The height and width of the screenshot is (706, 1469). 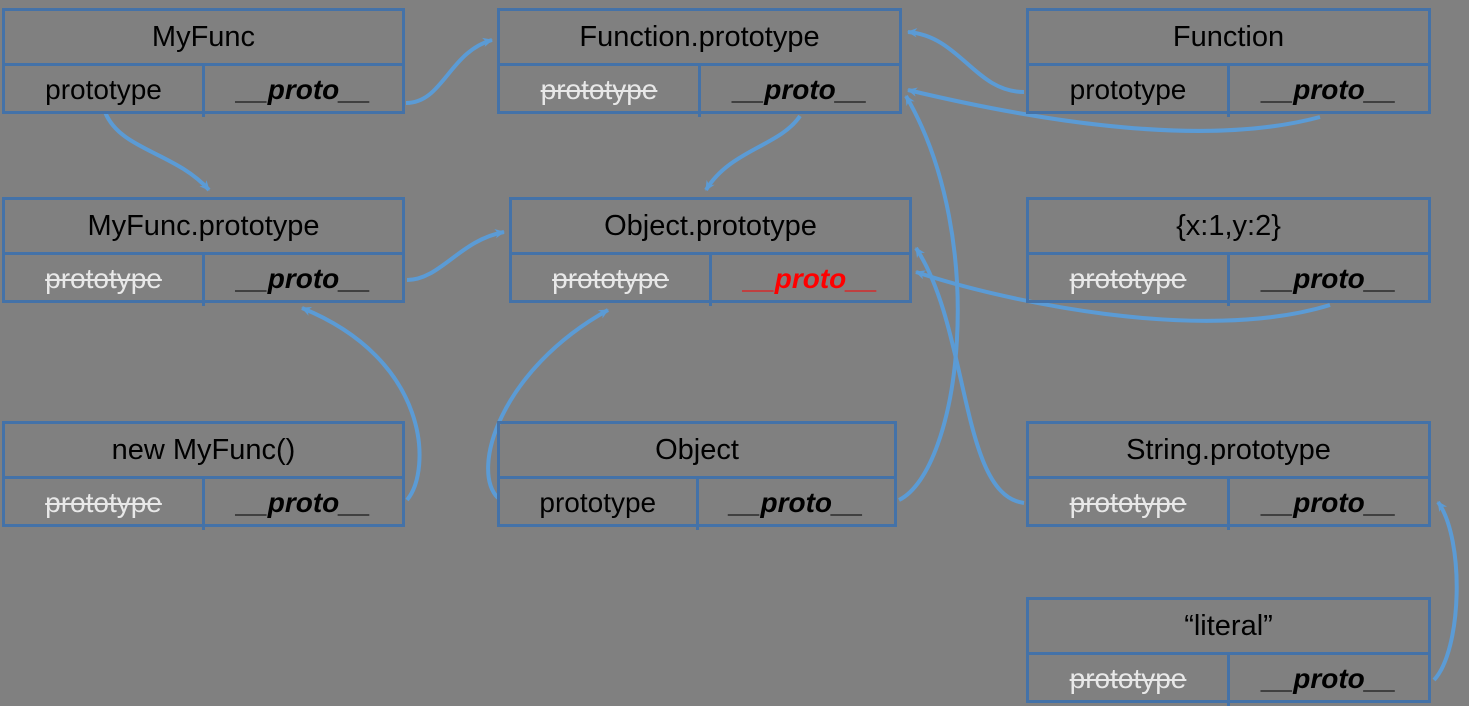 I want to click on node-title: Object.prototype, so click(x=710, y=226).